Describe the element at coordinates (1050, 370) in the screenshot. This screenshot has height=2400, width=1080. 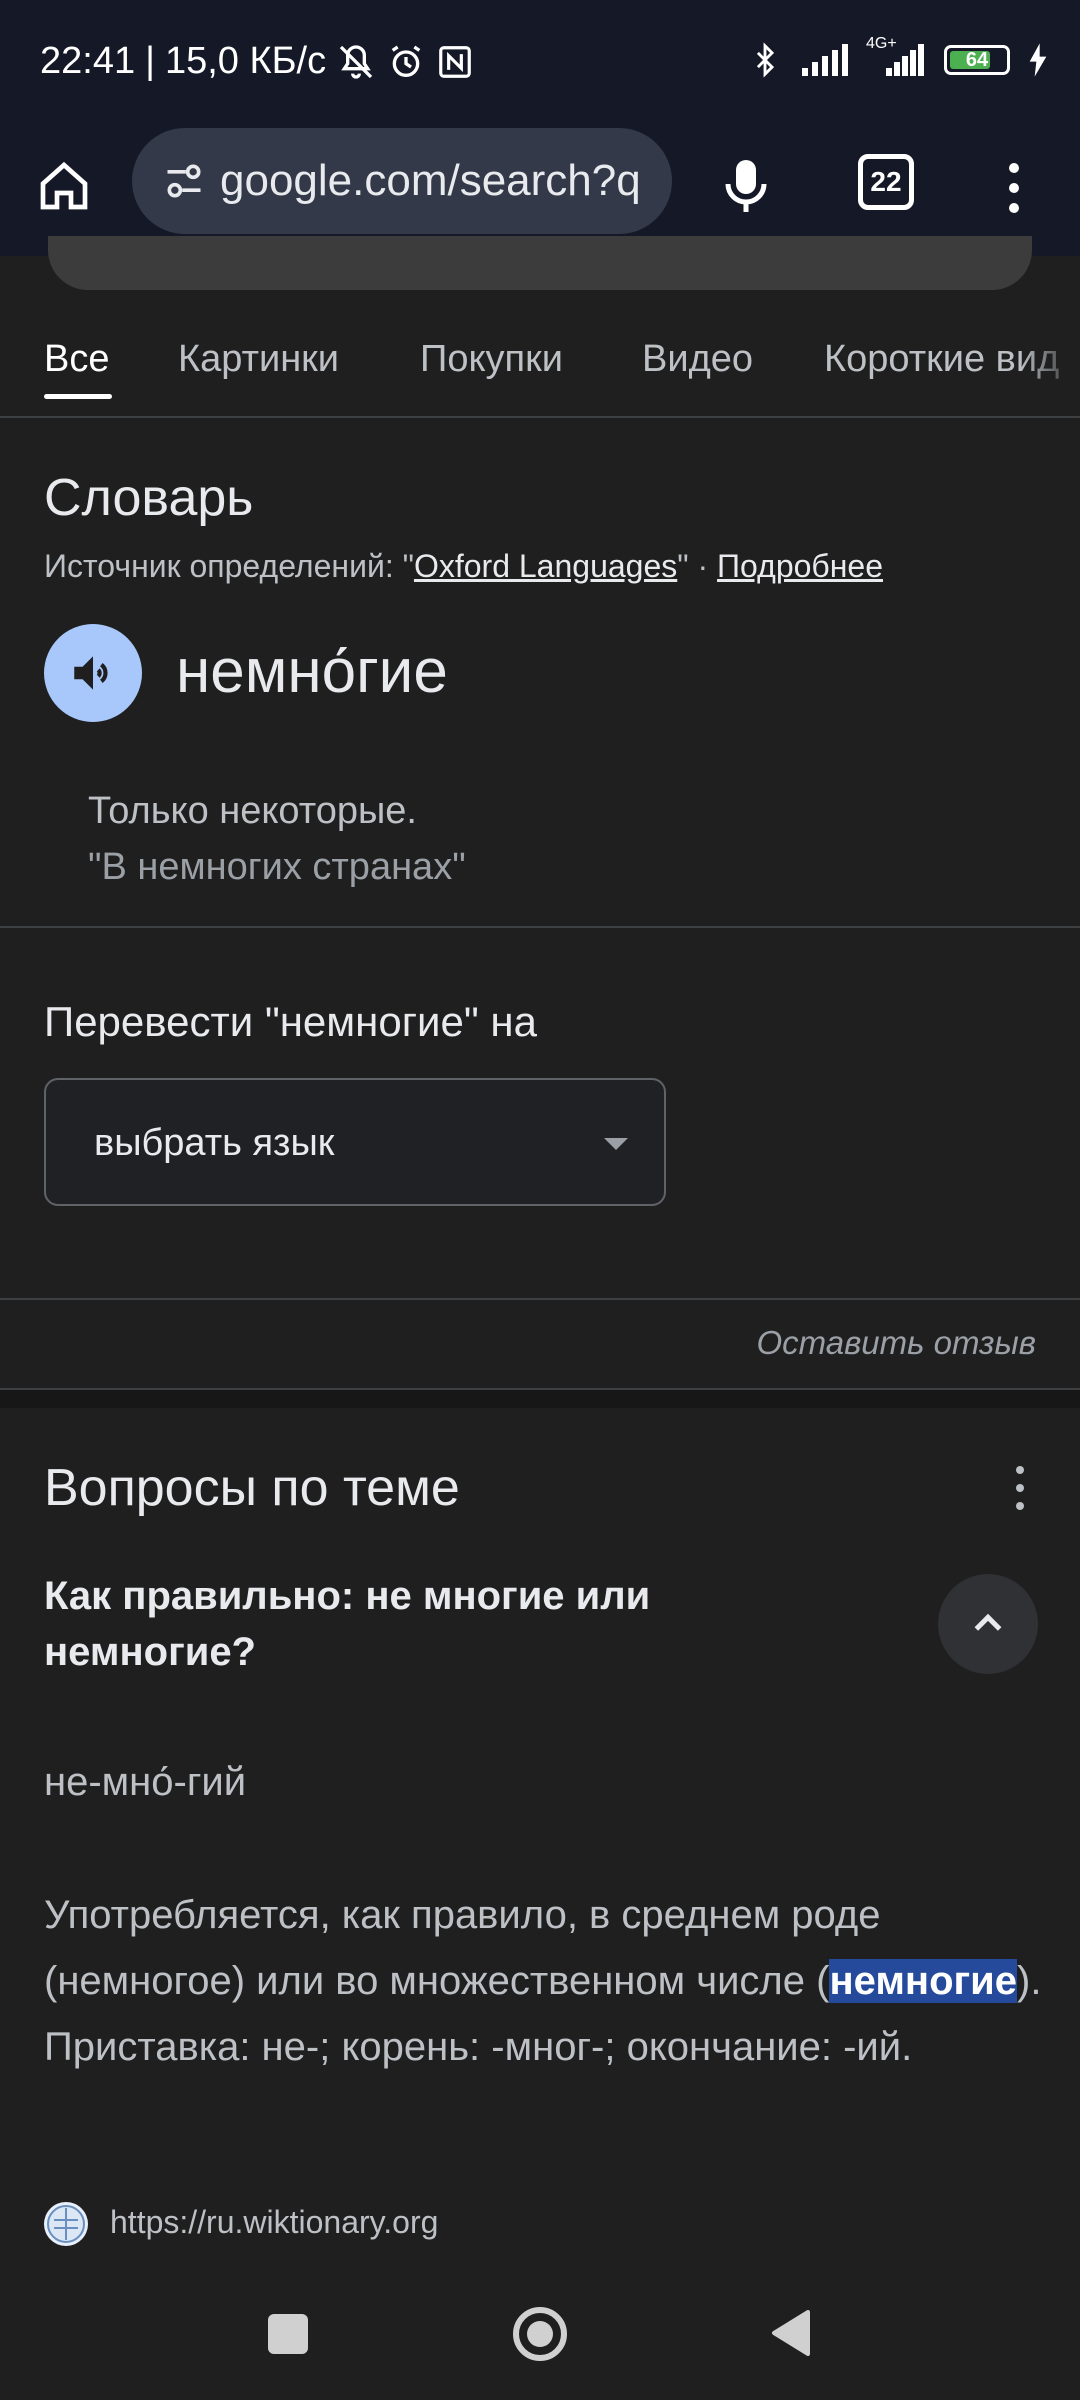
I see `tabs-fade` at that location.